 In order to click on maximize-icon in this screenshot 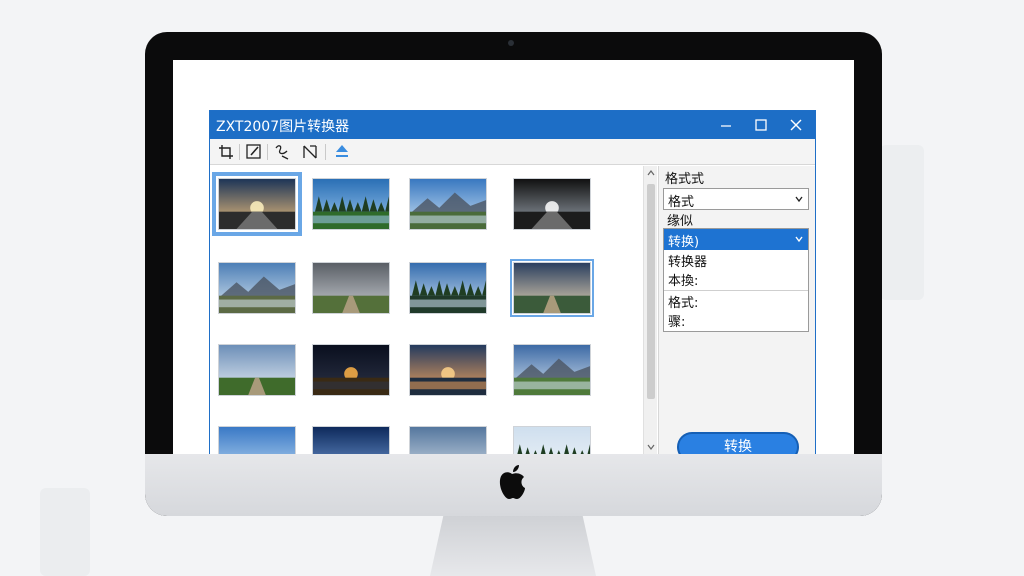, I will do `click(761, 125)`.